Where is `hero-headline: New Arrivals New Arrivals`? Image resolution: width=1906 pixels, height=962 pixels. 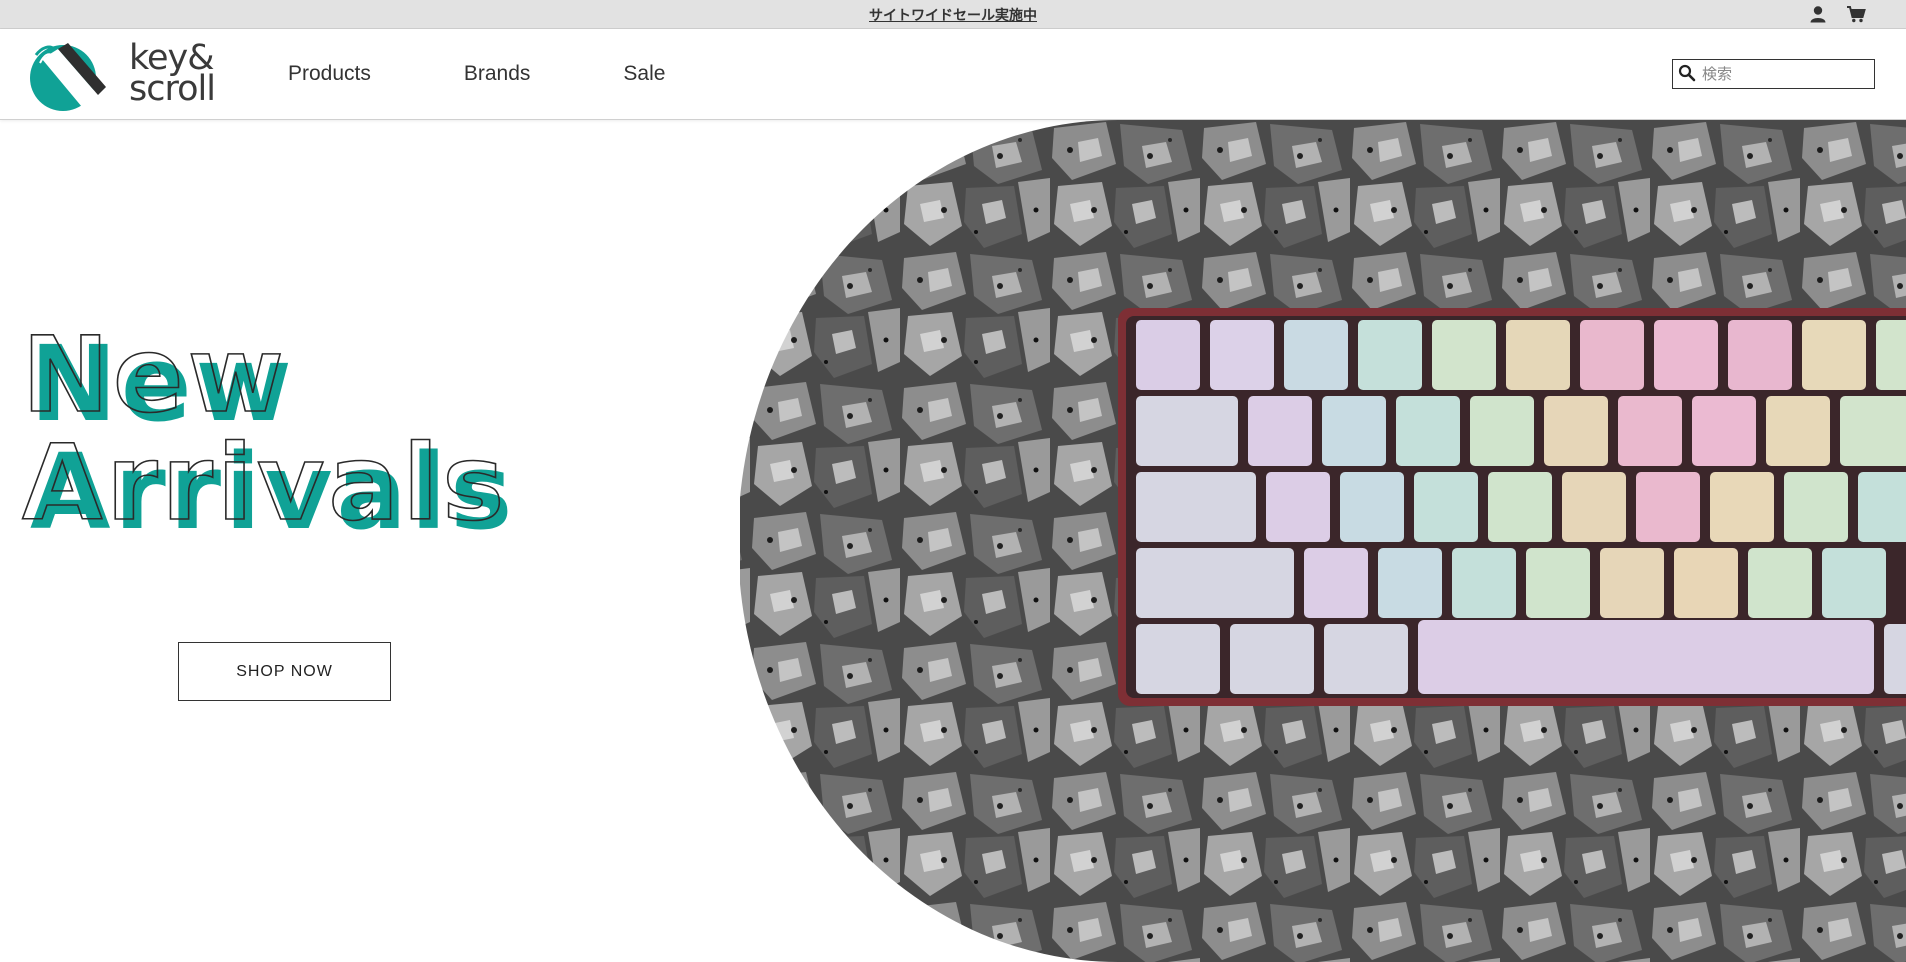
hero-headline: New Arrivals New Arrivals is located at coordinates (300, 431).